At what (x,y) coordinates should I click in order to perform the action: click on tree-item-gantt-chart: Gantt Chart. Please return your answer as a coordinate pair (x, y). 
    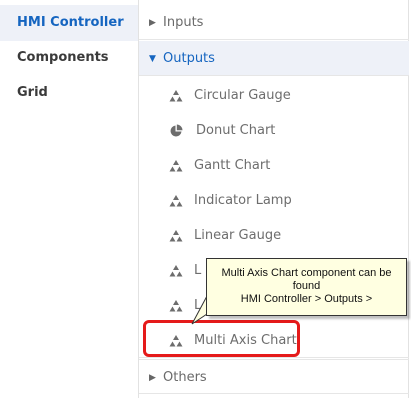
    Looking at the image, I should click on (274, 165).